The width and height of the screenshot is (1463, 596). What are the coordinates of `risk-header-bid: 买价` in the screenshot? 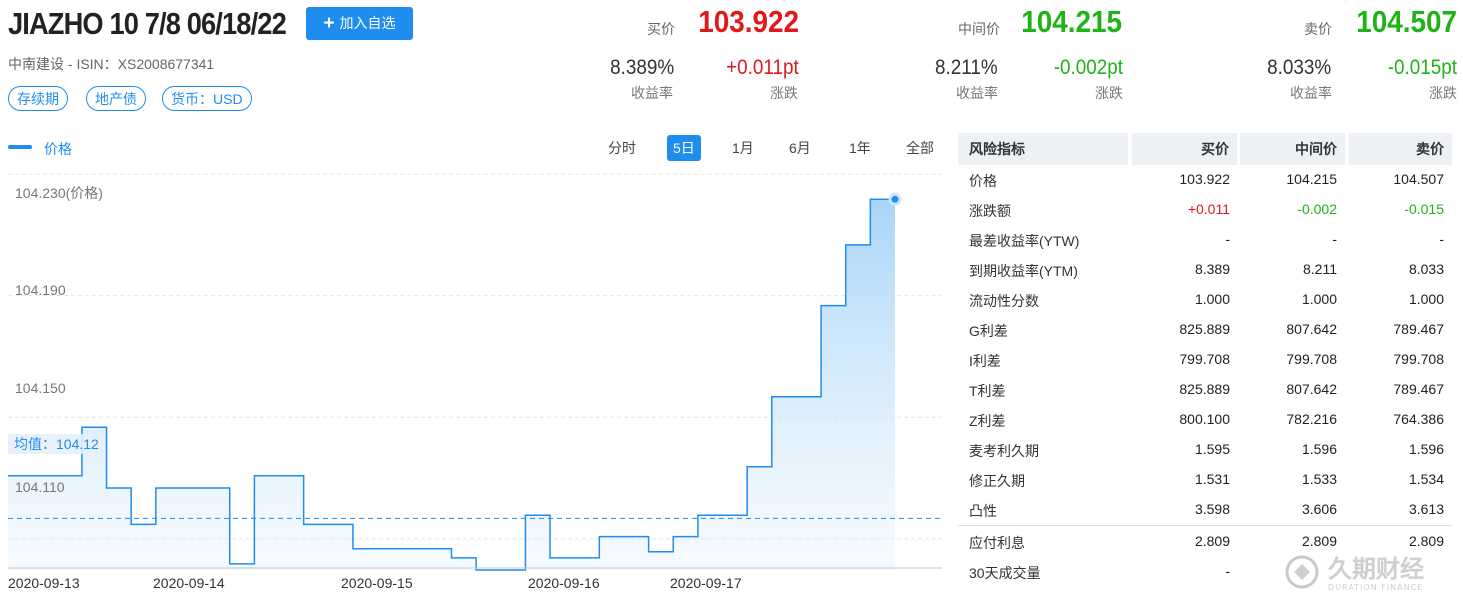 It's located at (1184, 149).